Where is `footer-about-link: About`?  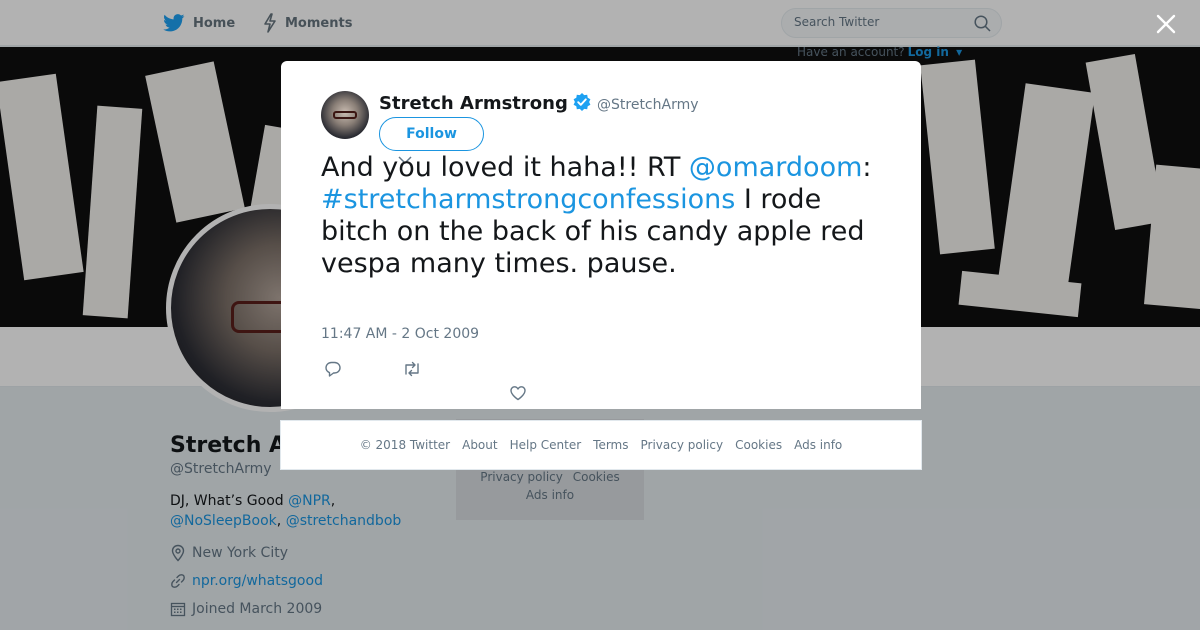 footer-about-link: About is located at coordinates (479, 445).